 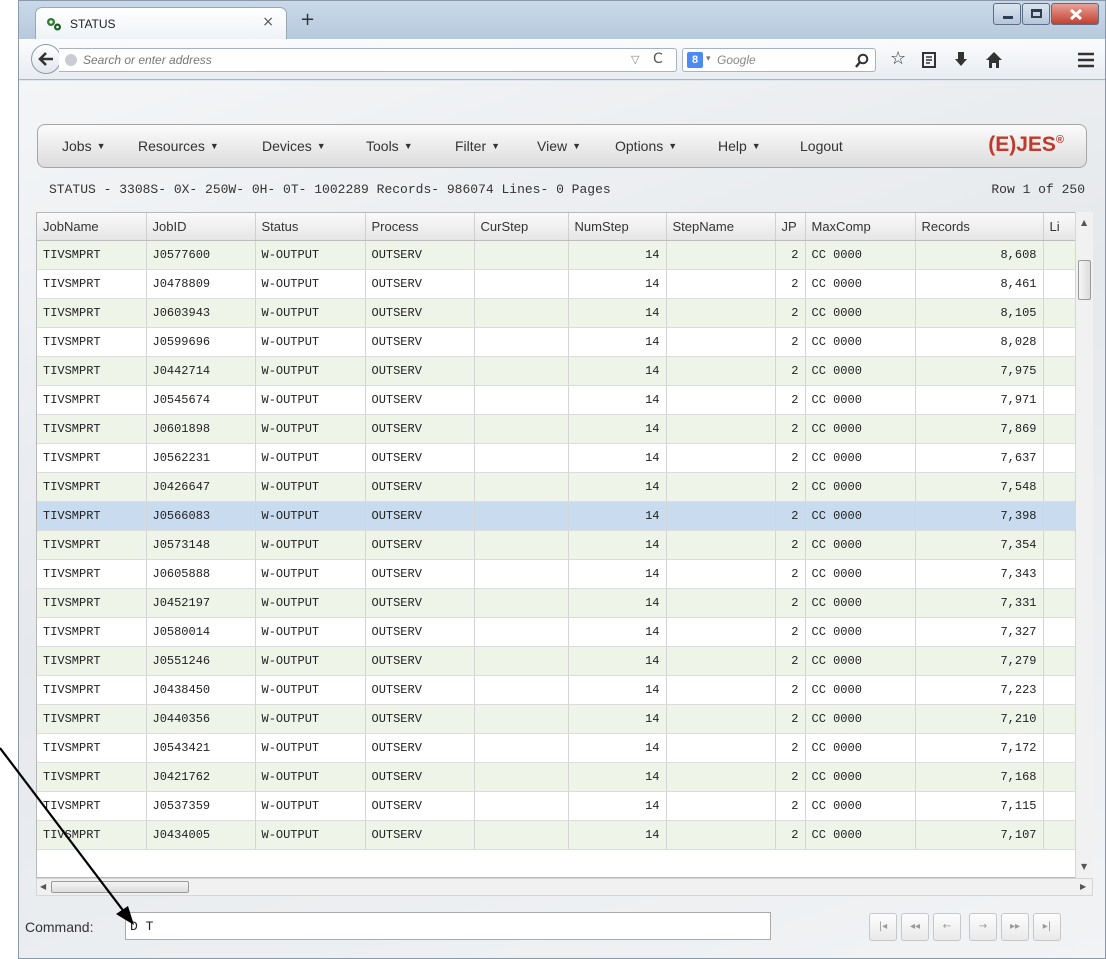 I want to click on scroll-down-icon: ▼, so click(x=1084, y=866).